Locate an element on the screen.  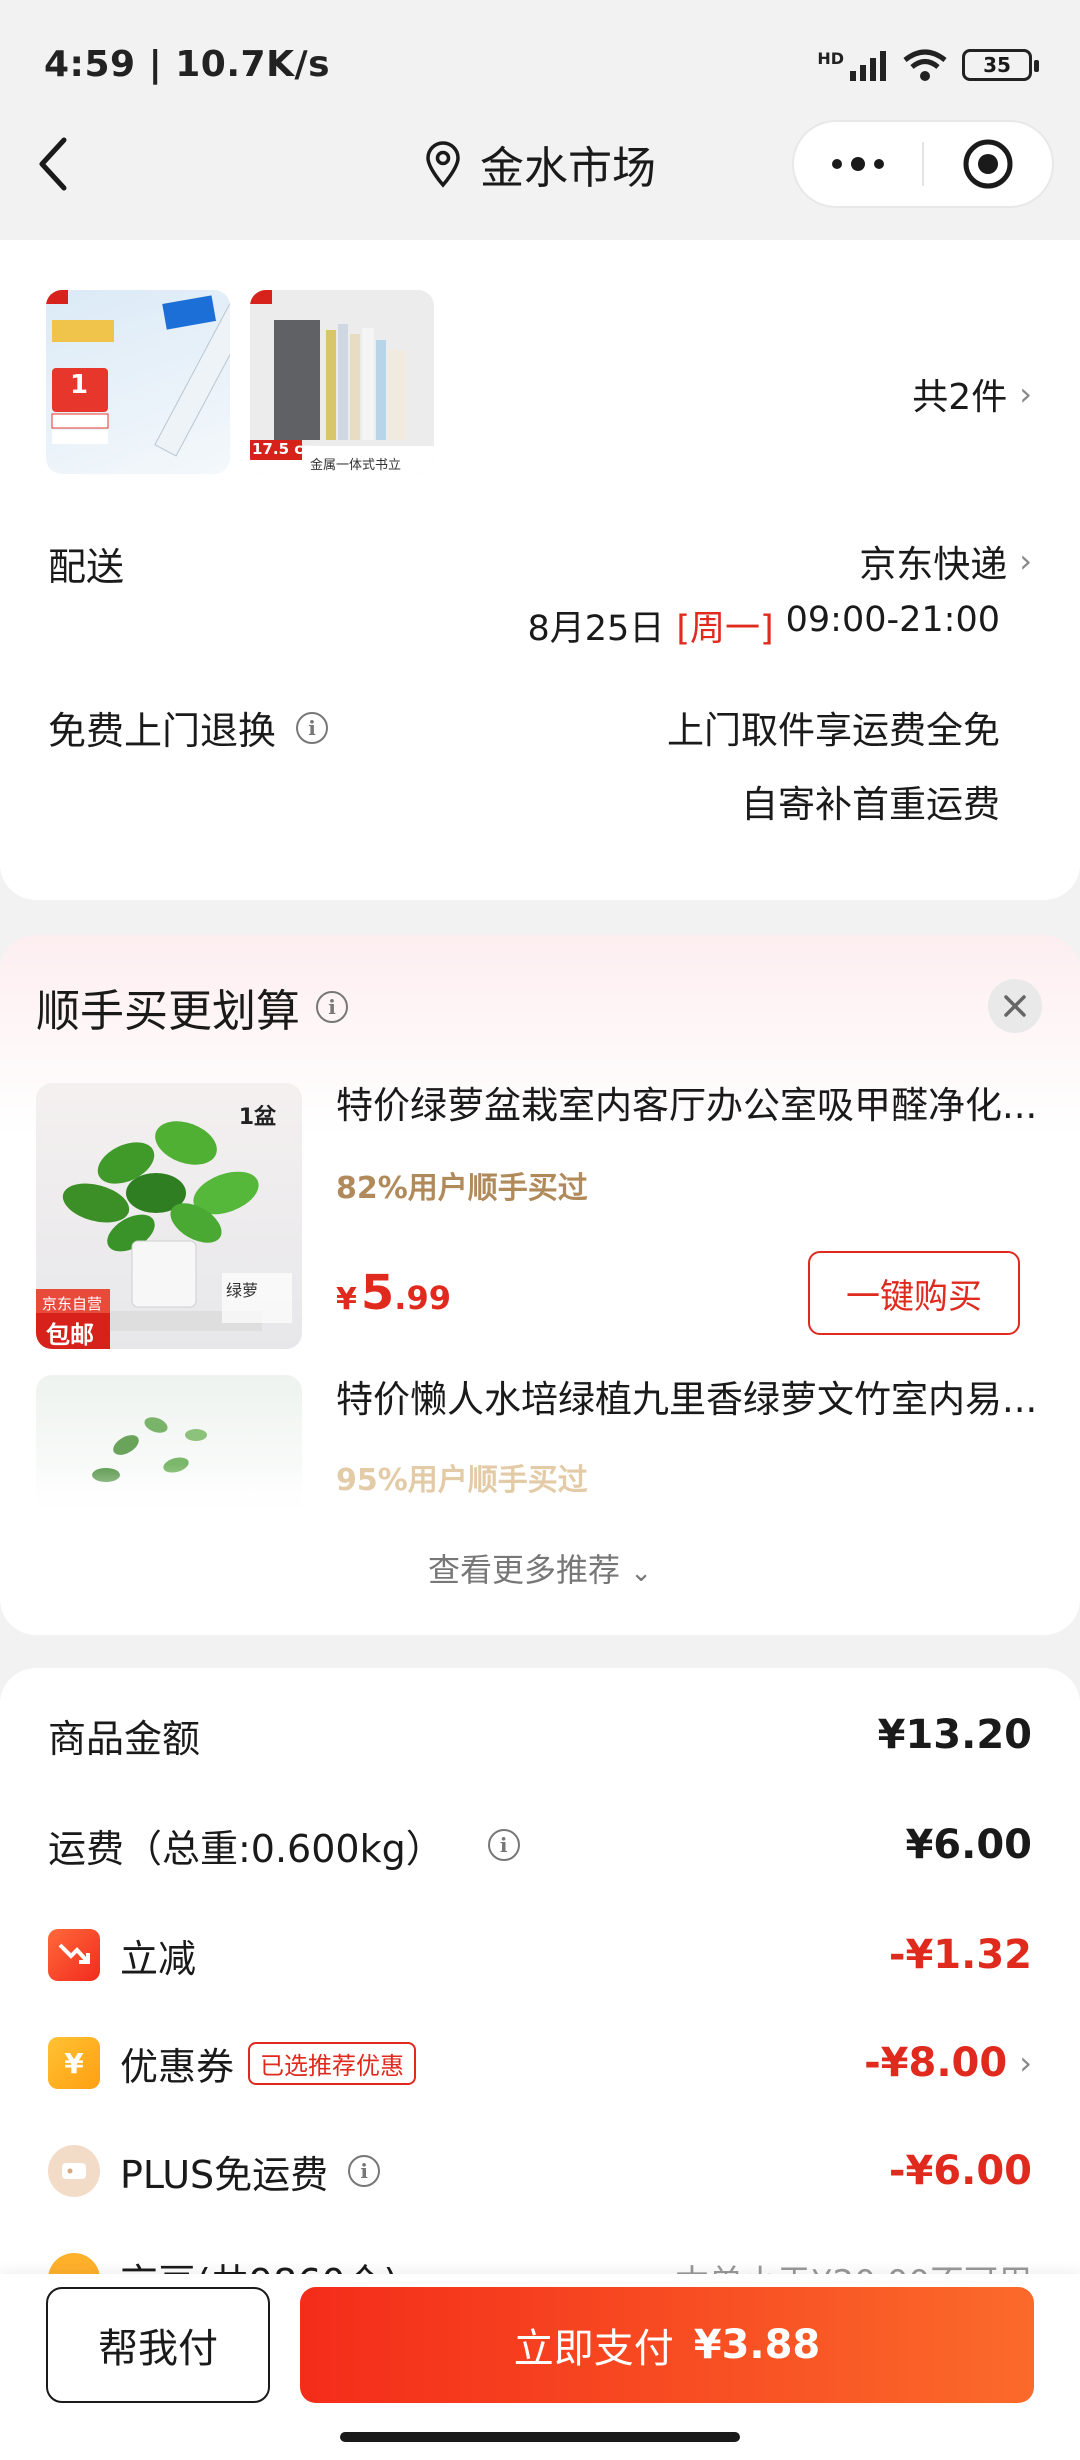
courier-link: 京东快递 › is located at coordinates (945, 561).